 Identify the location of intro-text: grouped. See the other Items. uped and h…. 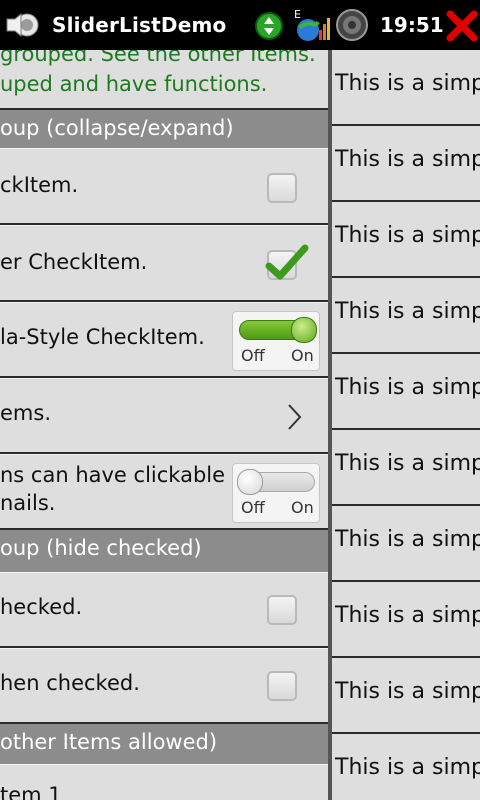
(158, 74).